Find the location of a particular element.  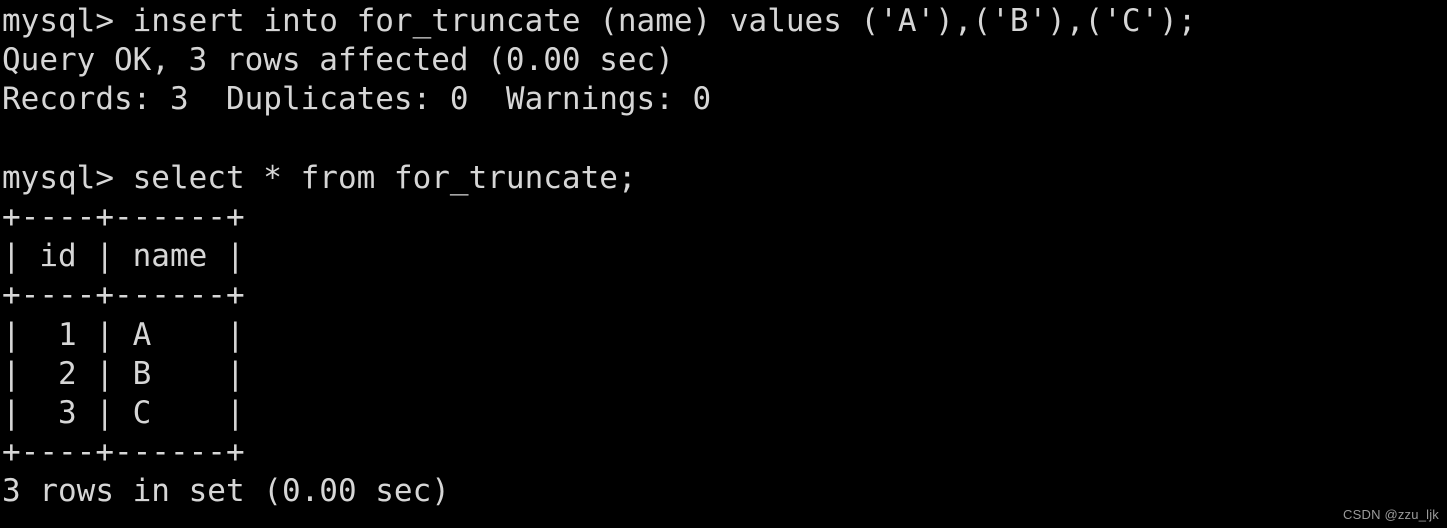

table-row: | 1 | A | is located at coordinates (123, 334).